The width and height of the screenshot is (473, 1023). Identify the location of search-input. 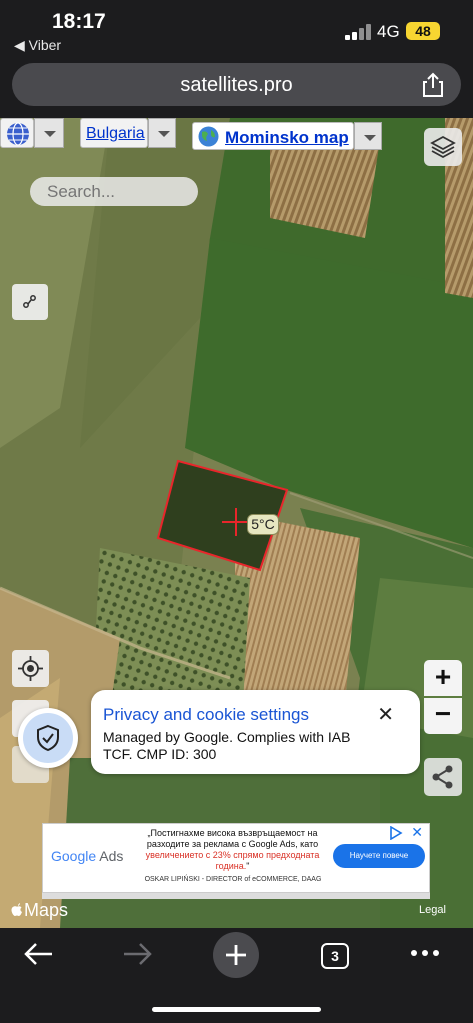
(114, 191).